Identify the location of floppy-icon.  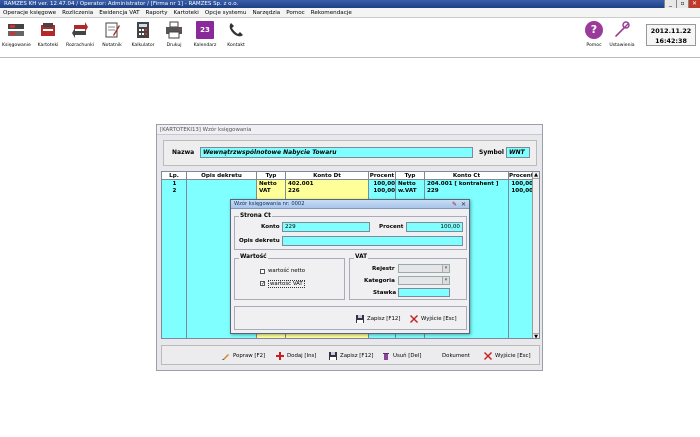
(360, 319).